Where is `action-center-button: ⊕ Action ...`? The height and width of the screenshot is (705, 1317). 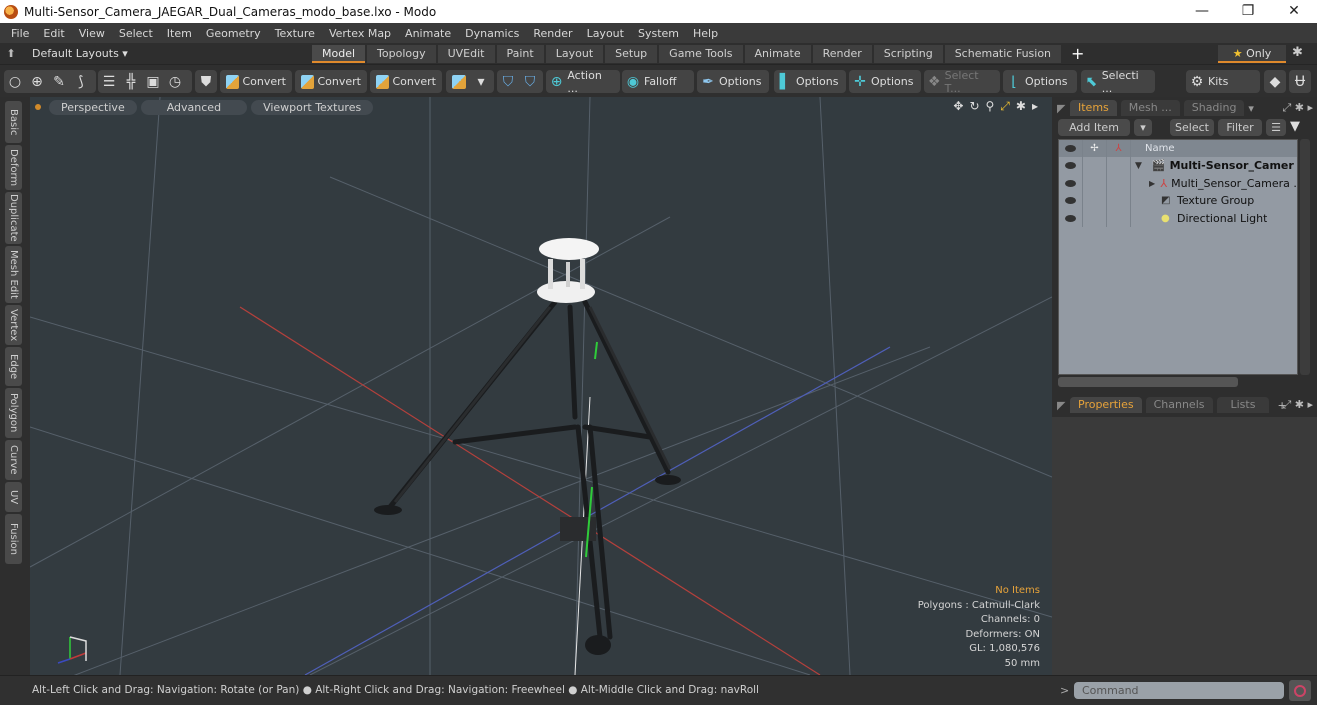
action-center-button: ⊕ Action ... is located at coordinates (583, 82).